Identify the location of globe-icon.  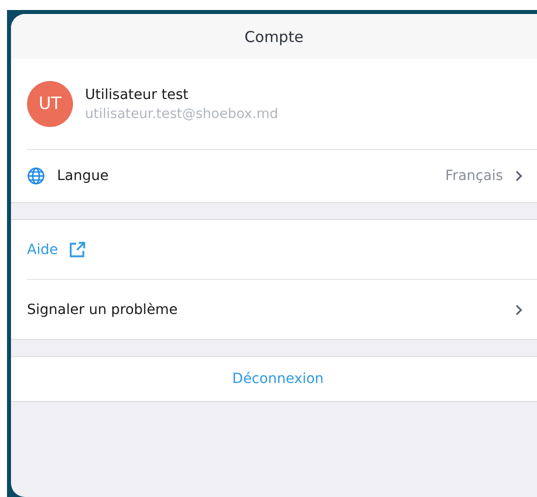
(36, 176).